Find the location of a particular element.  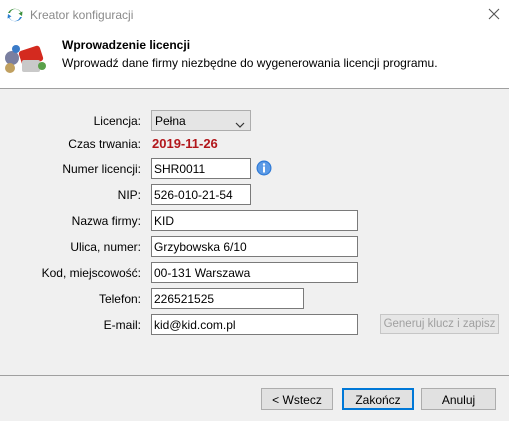

generate-key-button: Generuj klucz i zapisz is located at coordinates (439, 324).